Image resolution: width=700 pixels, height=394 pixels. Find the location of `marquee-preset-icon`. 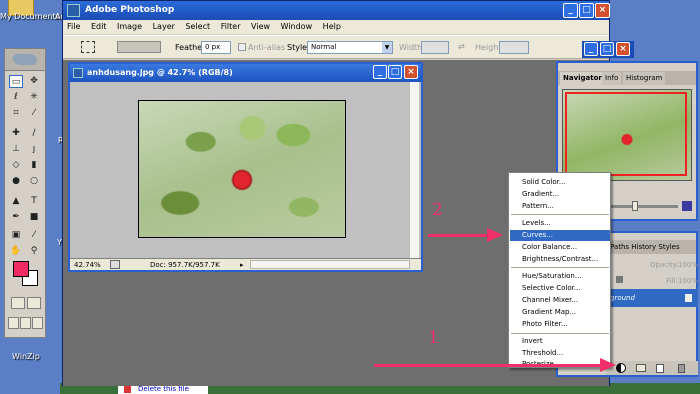

marquee-preset-icon is located at coordinates (88, 47).